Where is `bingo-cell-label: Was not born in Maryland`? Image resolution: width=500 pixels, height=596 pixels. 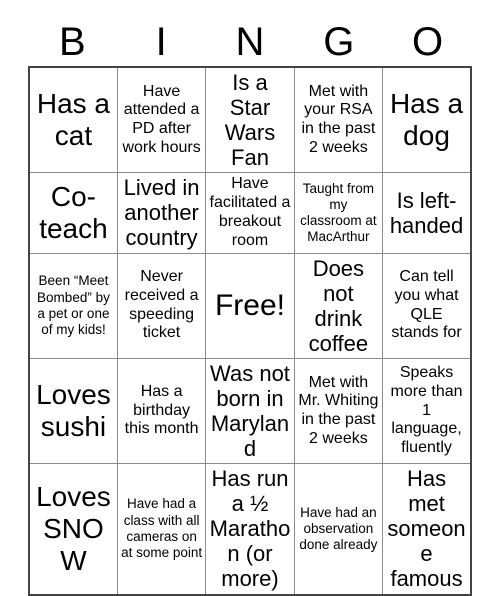 bingo-cell-label: Was not born in Maryland is located at coordinates (250, 411).